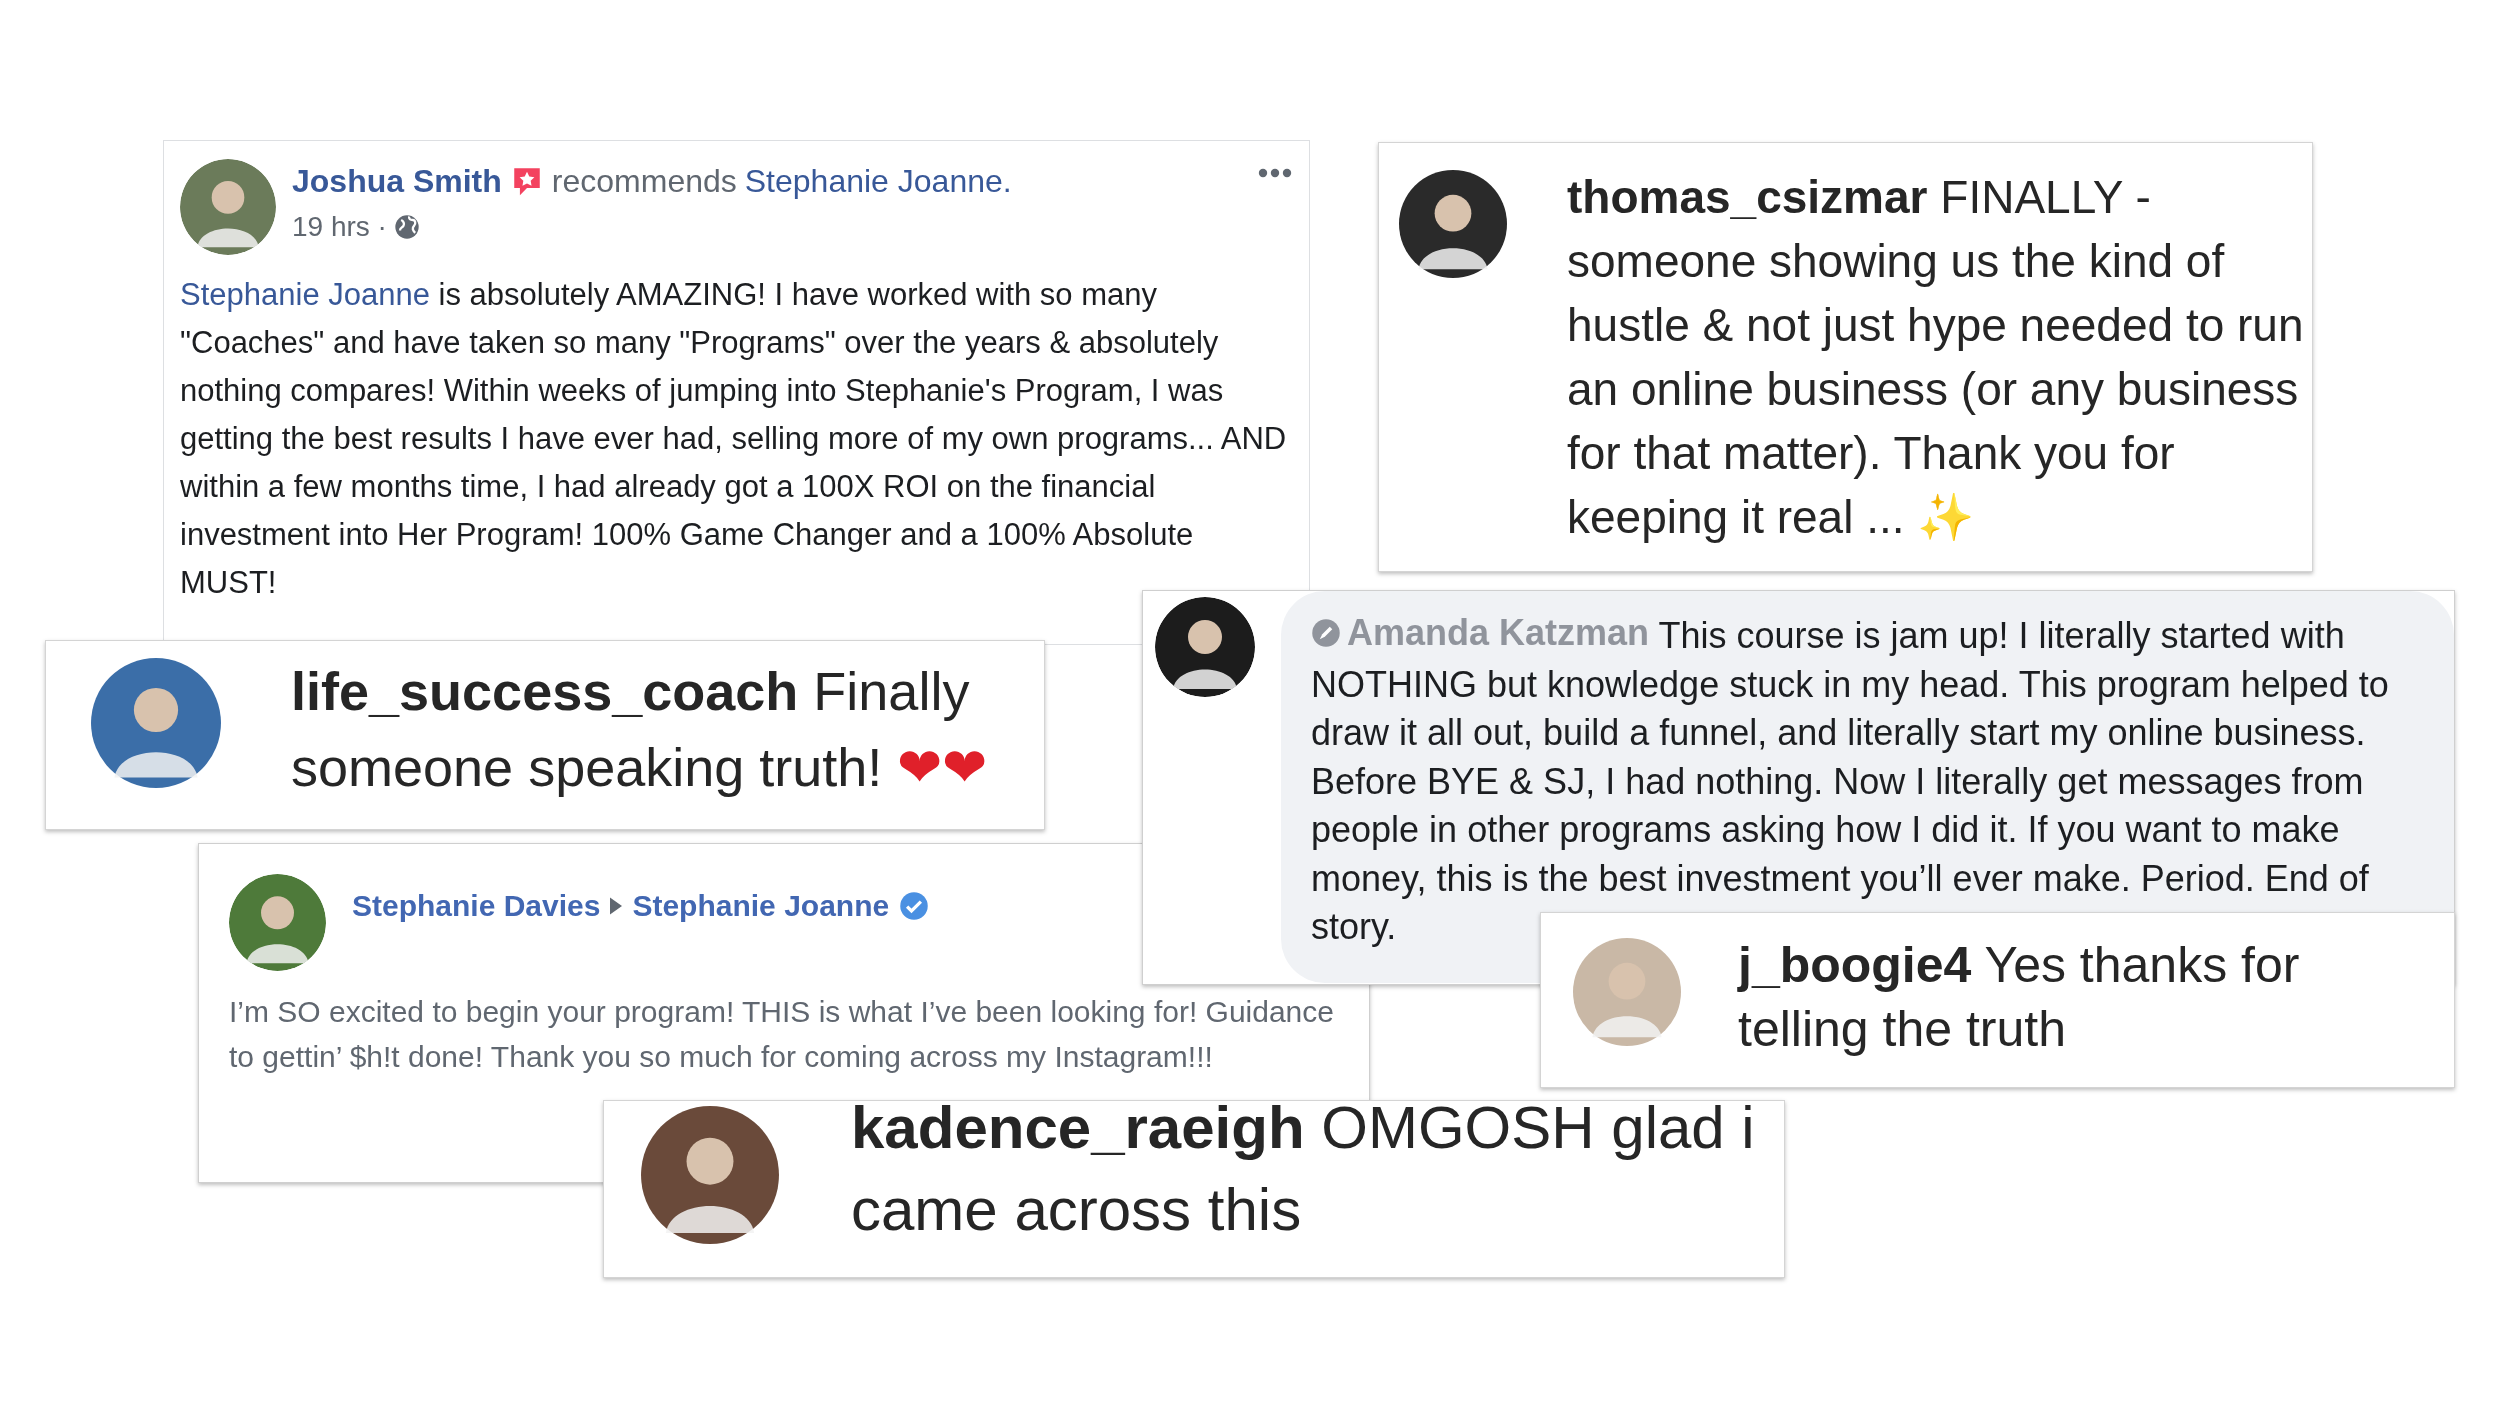 This screenshot has height=1406, width=2500. Describe the element at coordinates (305, 294) in the screenshot. I see `mention-link: Stephanie Joanne` at that location.